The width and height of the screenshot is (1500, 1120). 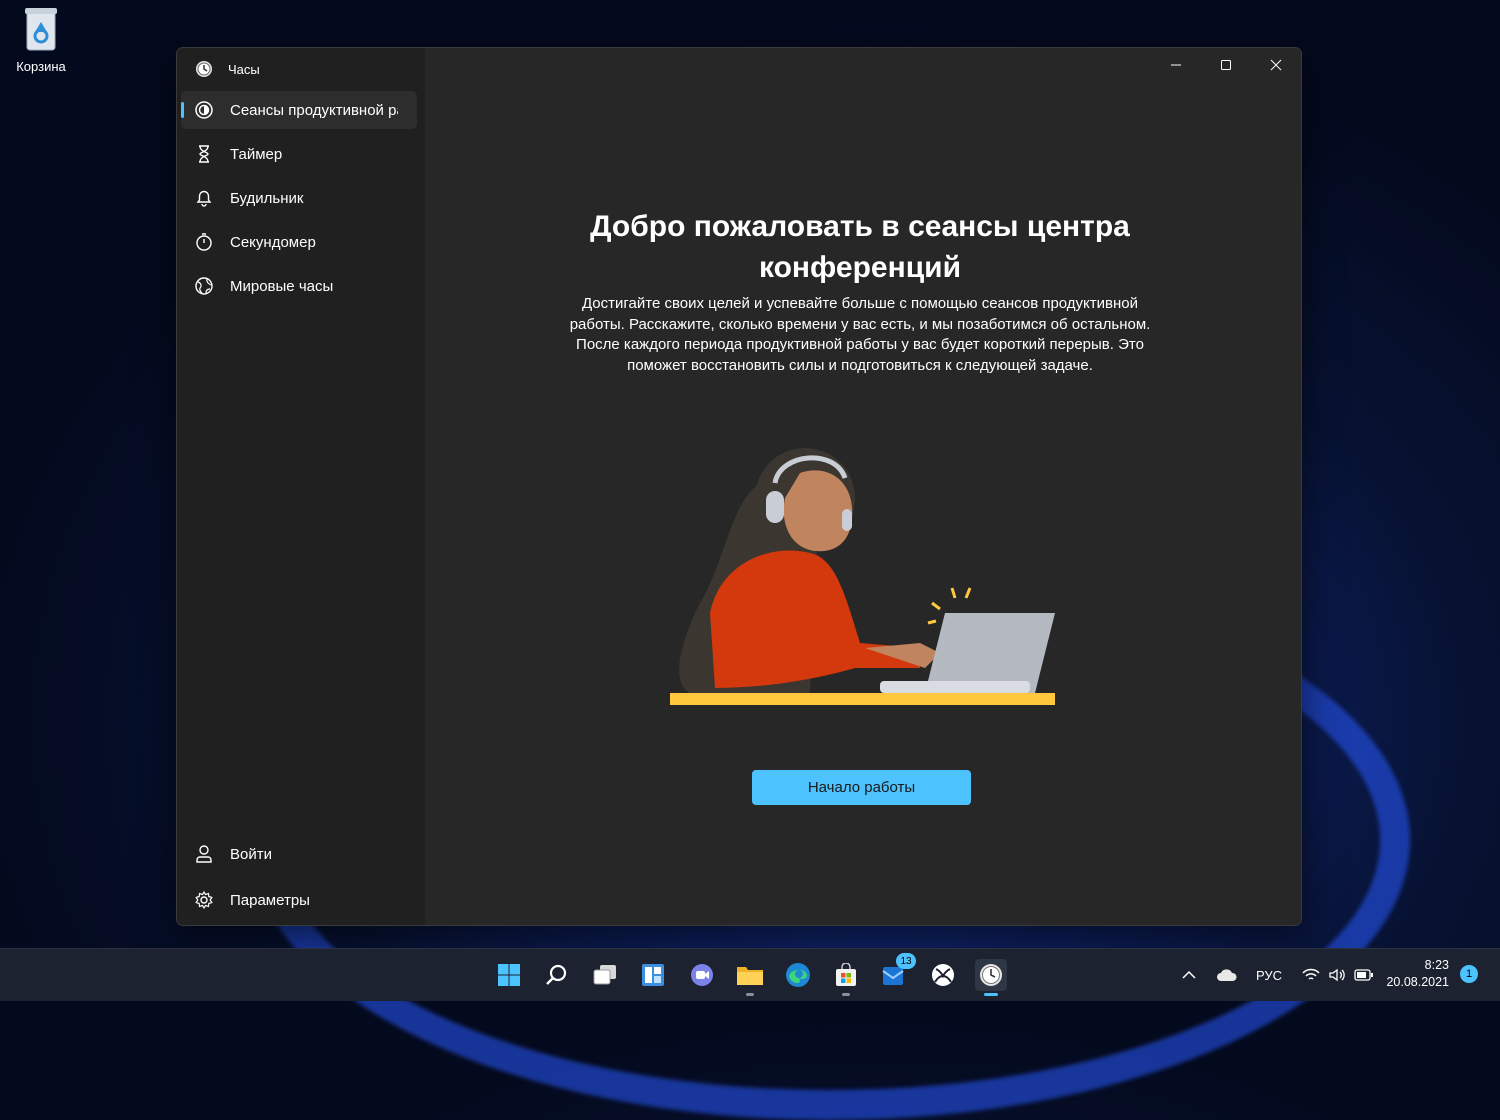 What do you see at coordinates (204, 69) in the screenshot?
I see `clock-app-icon` at bounding box center [204, 69].